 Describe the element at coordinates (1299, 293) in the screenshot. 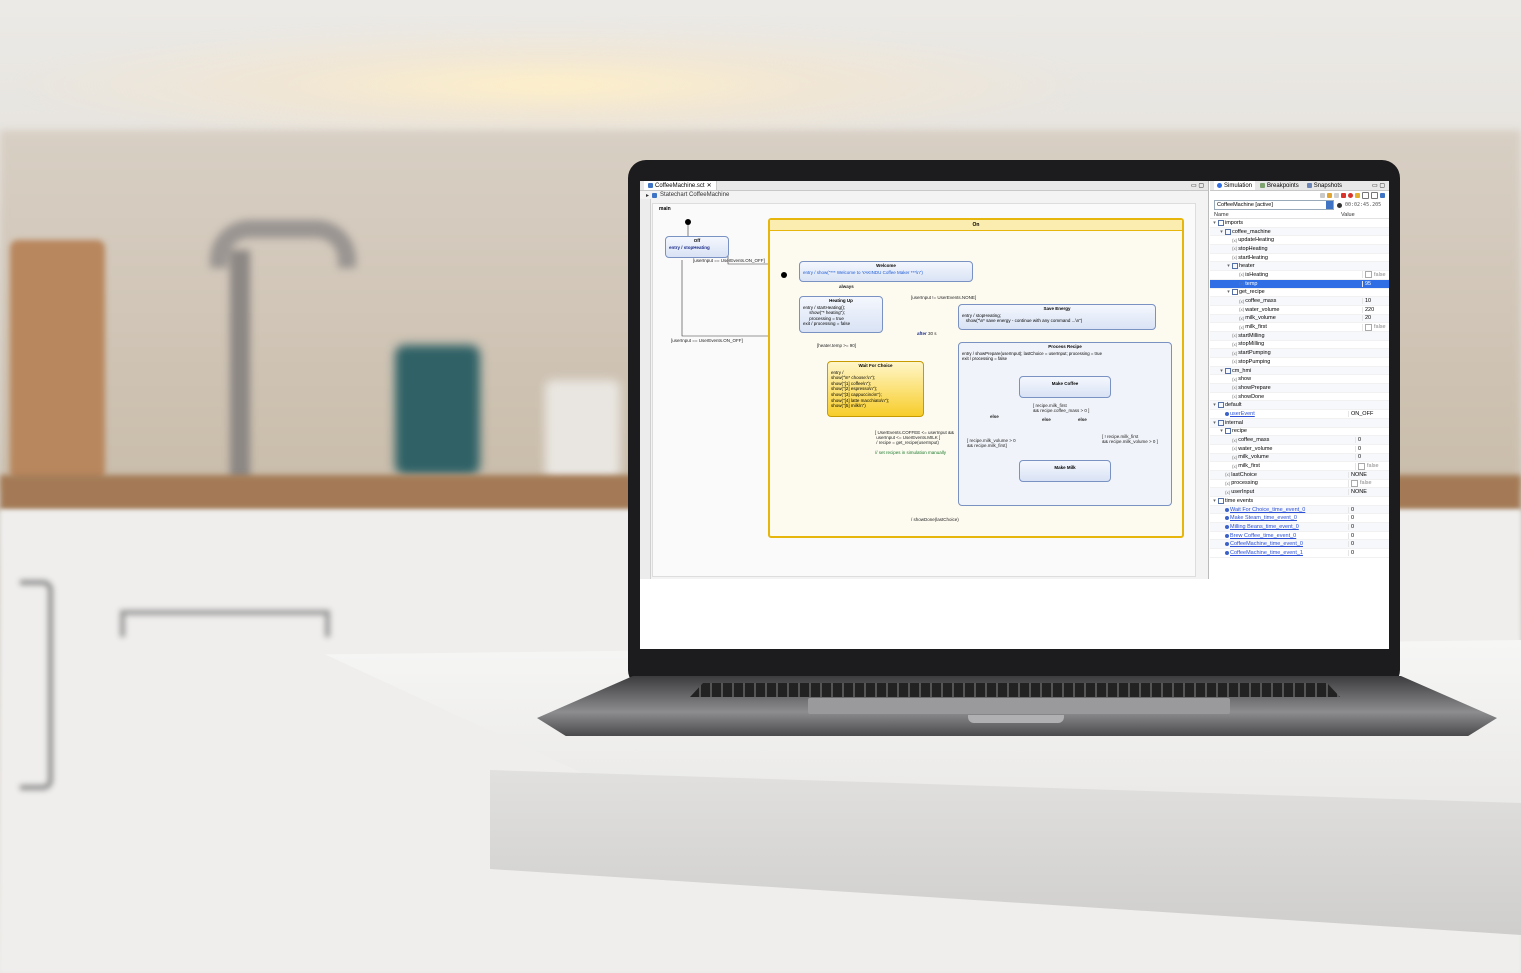

I see `variable-row: ▾ get_recipe` at that location.